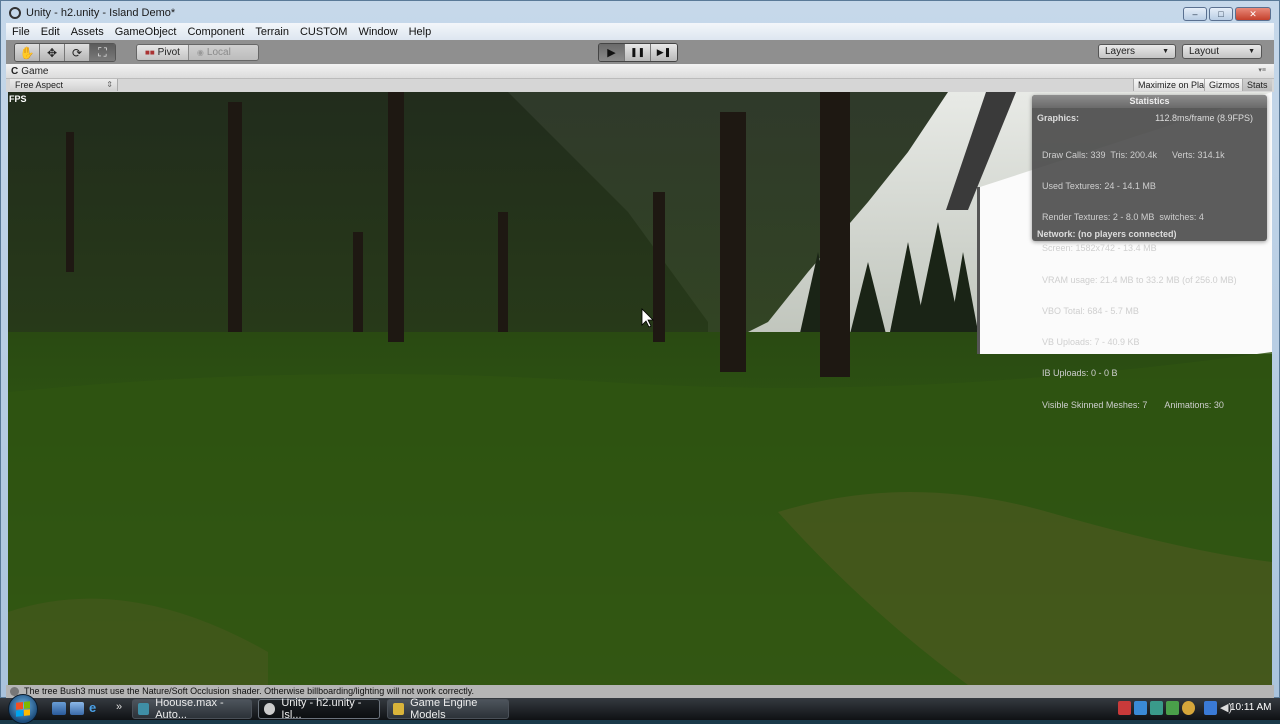 The width and height of the screenshot is (1280, 724). I want to click on building-edge, so click(978, 270).